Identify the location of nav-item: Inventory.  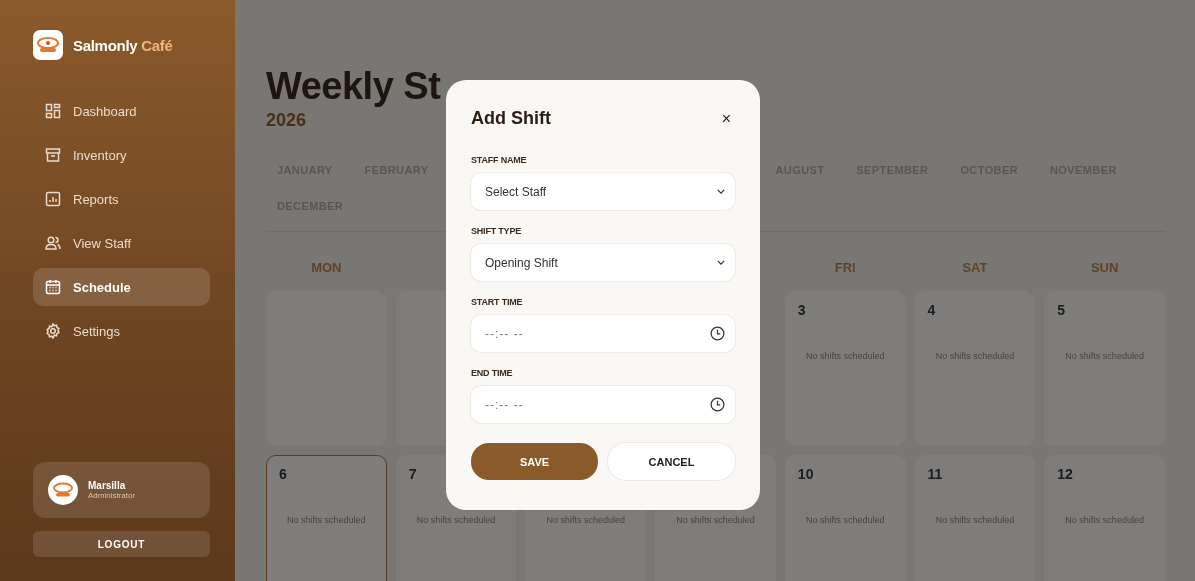
(121, 155).